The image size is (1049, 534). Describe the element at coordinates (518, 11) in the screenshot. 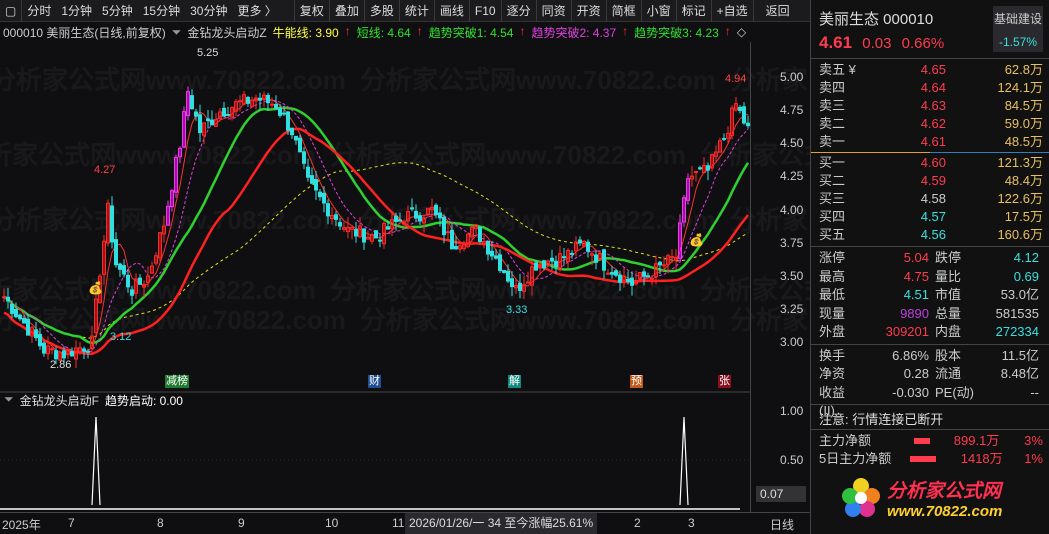

I see `by-minute-button: 逐分` at that location.